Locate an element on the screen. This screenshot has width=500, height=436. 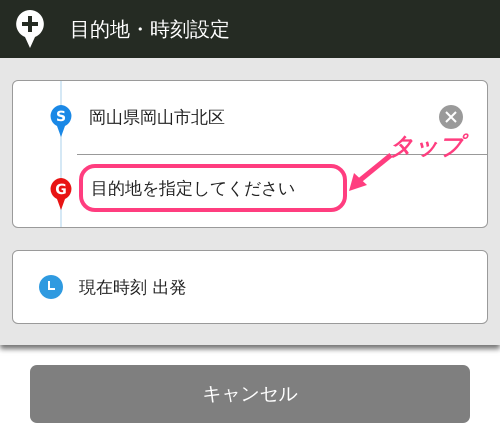
clear-button is located at coordinates (451, 117).